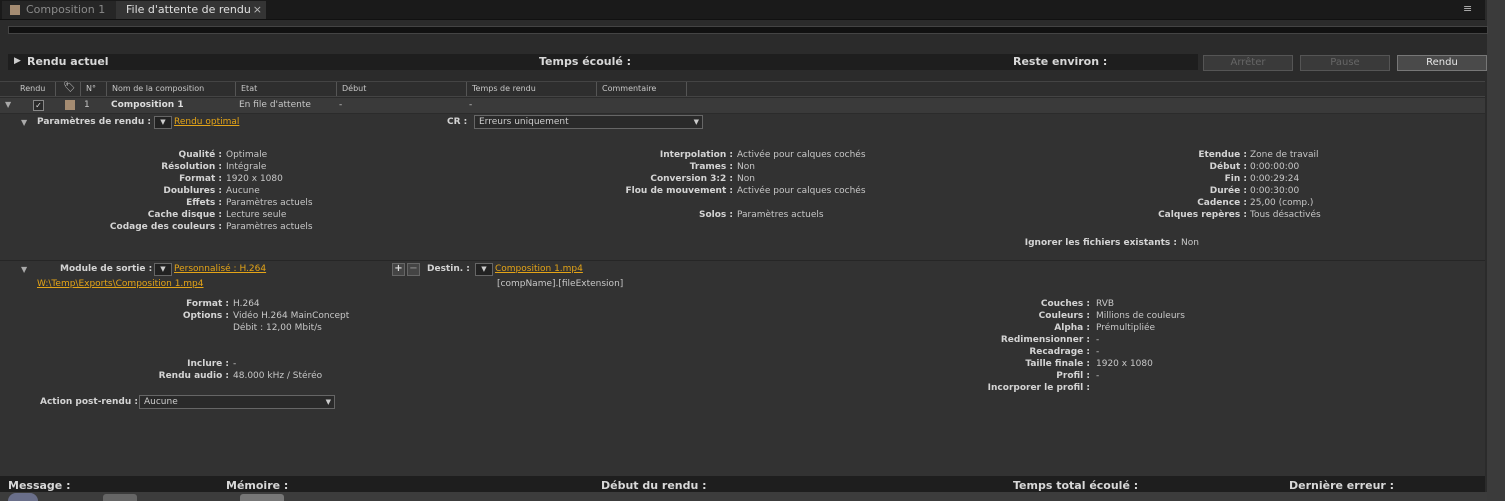 The height and width of the screenshot is (501, 1505). Describe the element at coordinates (254, 179) in the screenshot. I see `format-value: 1920 x 1080` at that location.